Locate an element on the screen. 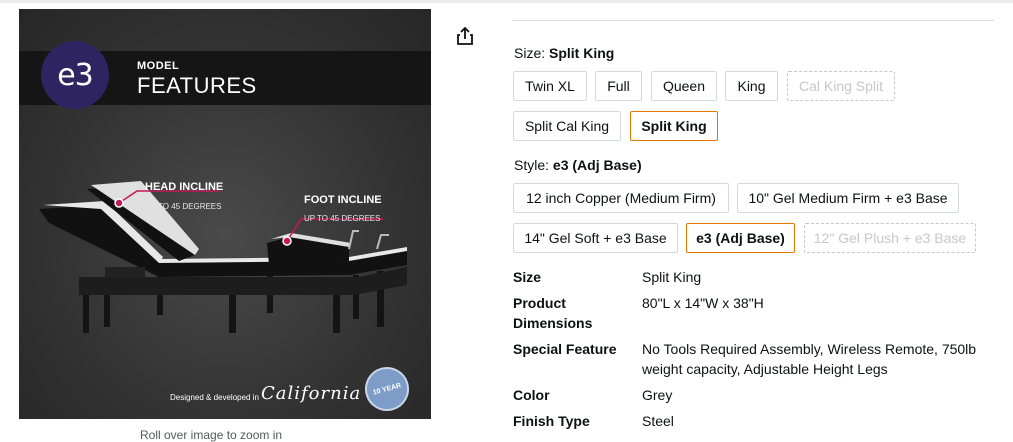  spec-key-size: Size is located at coordinates (527, 277).